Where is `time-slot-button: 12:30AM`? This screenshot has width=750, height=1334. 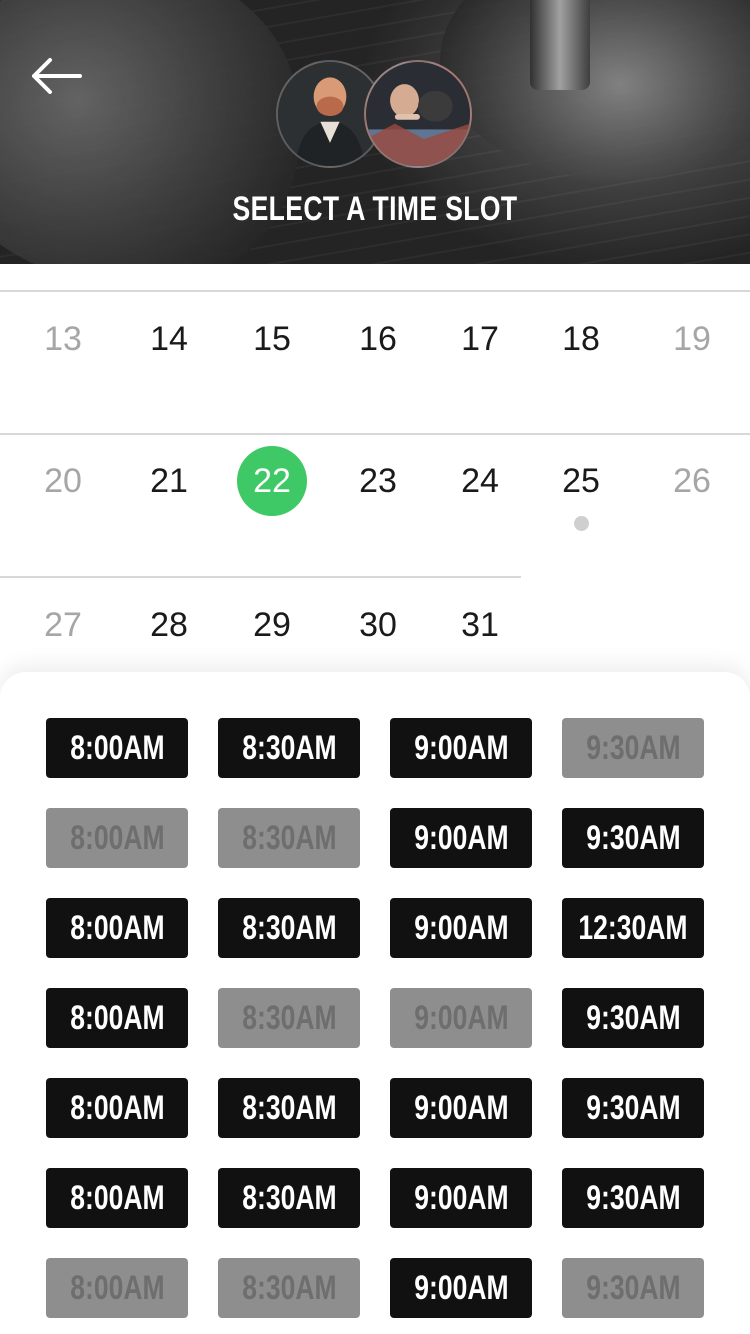
time-slot-button: 12:30AM is located at coordinates (633, 928).